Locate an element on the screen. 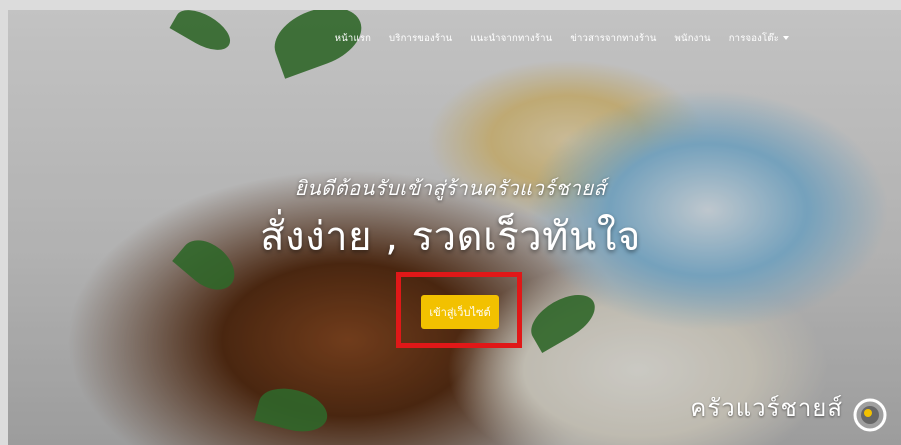 Image resolution: width=901 pixels, height=445 pixels. nav-item-services: บริการของร้าน is located at coordinates (420, 38).